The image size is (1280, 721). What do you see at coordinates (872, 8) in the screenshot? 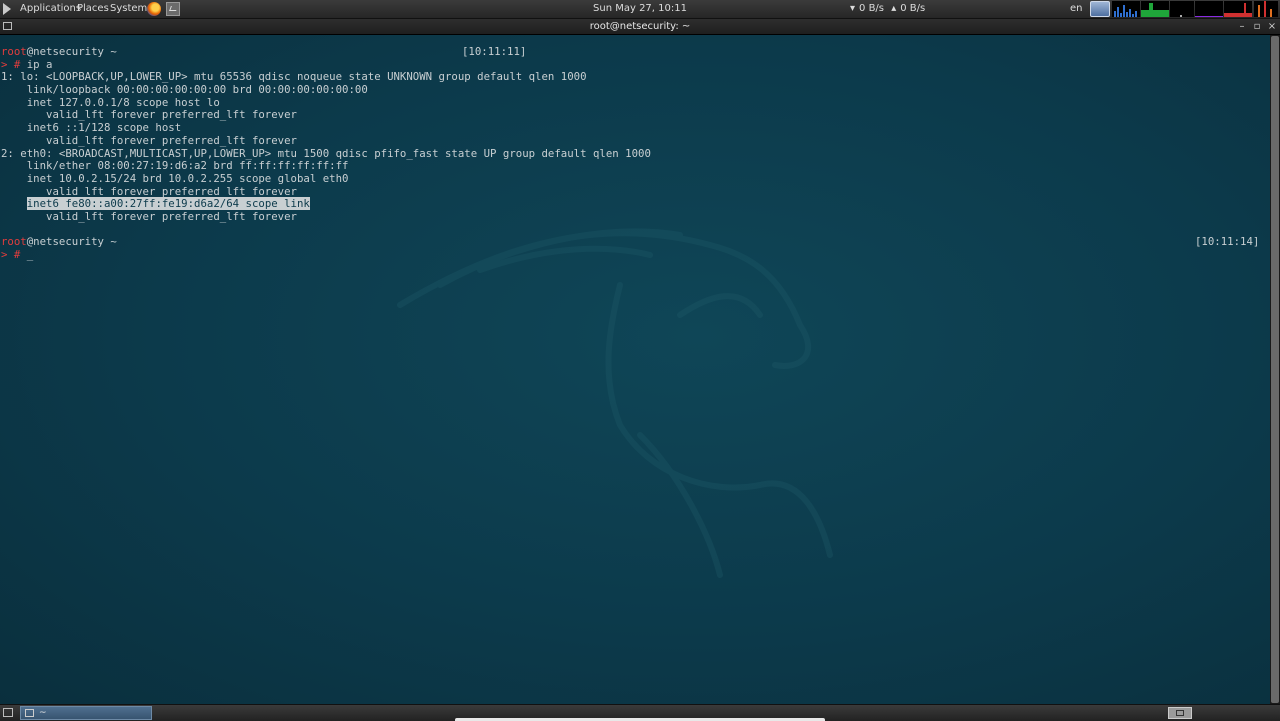
I see `download-speed: 0 B/s` at bounding box center [872, 8].